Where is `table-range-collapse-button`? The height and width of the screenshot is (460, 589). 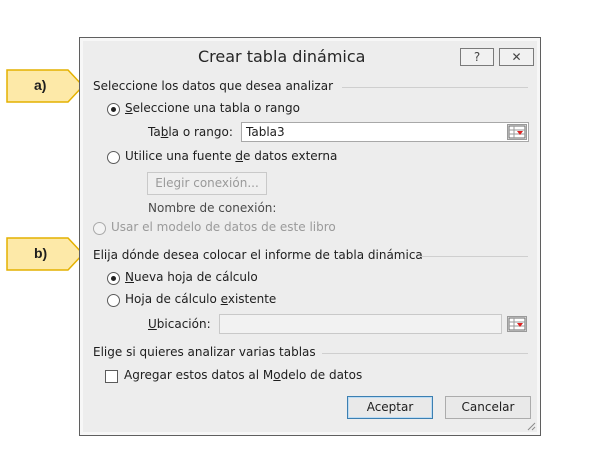
table-range-collapse-button is located at coordinates (517, 132).